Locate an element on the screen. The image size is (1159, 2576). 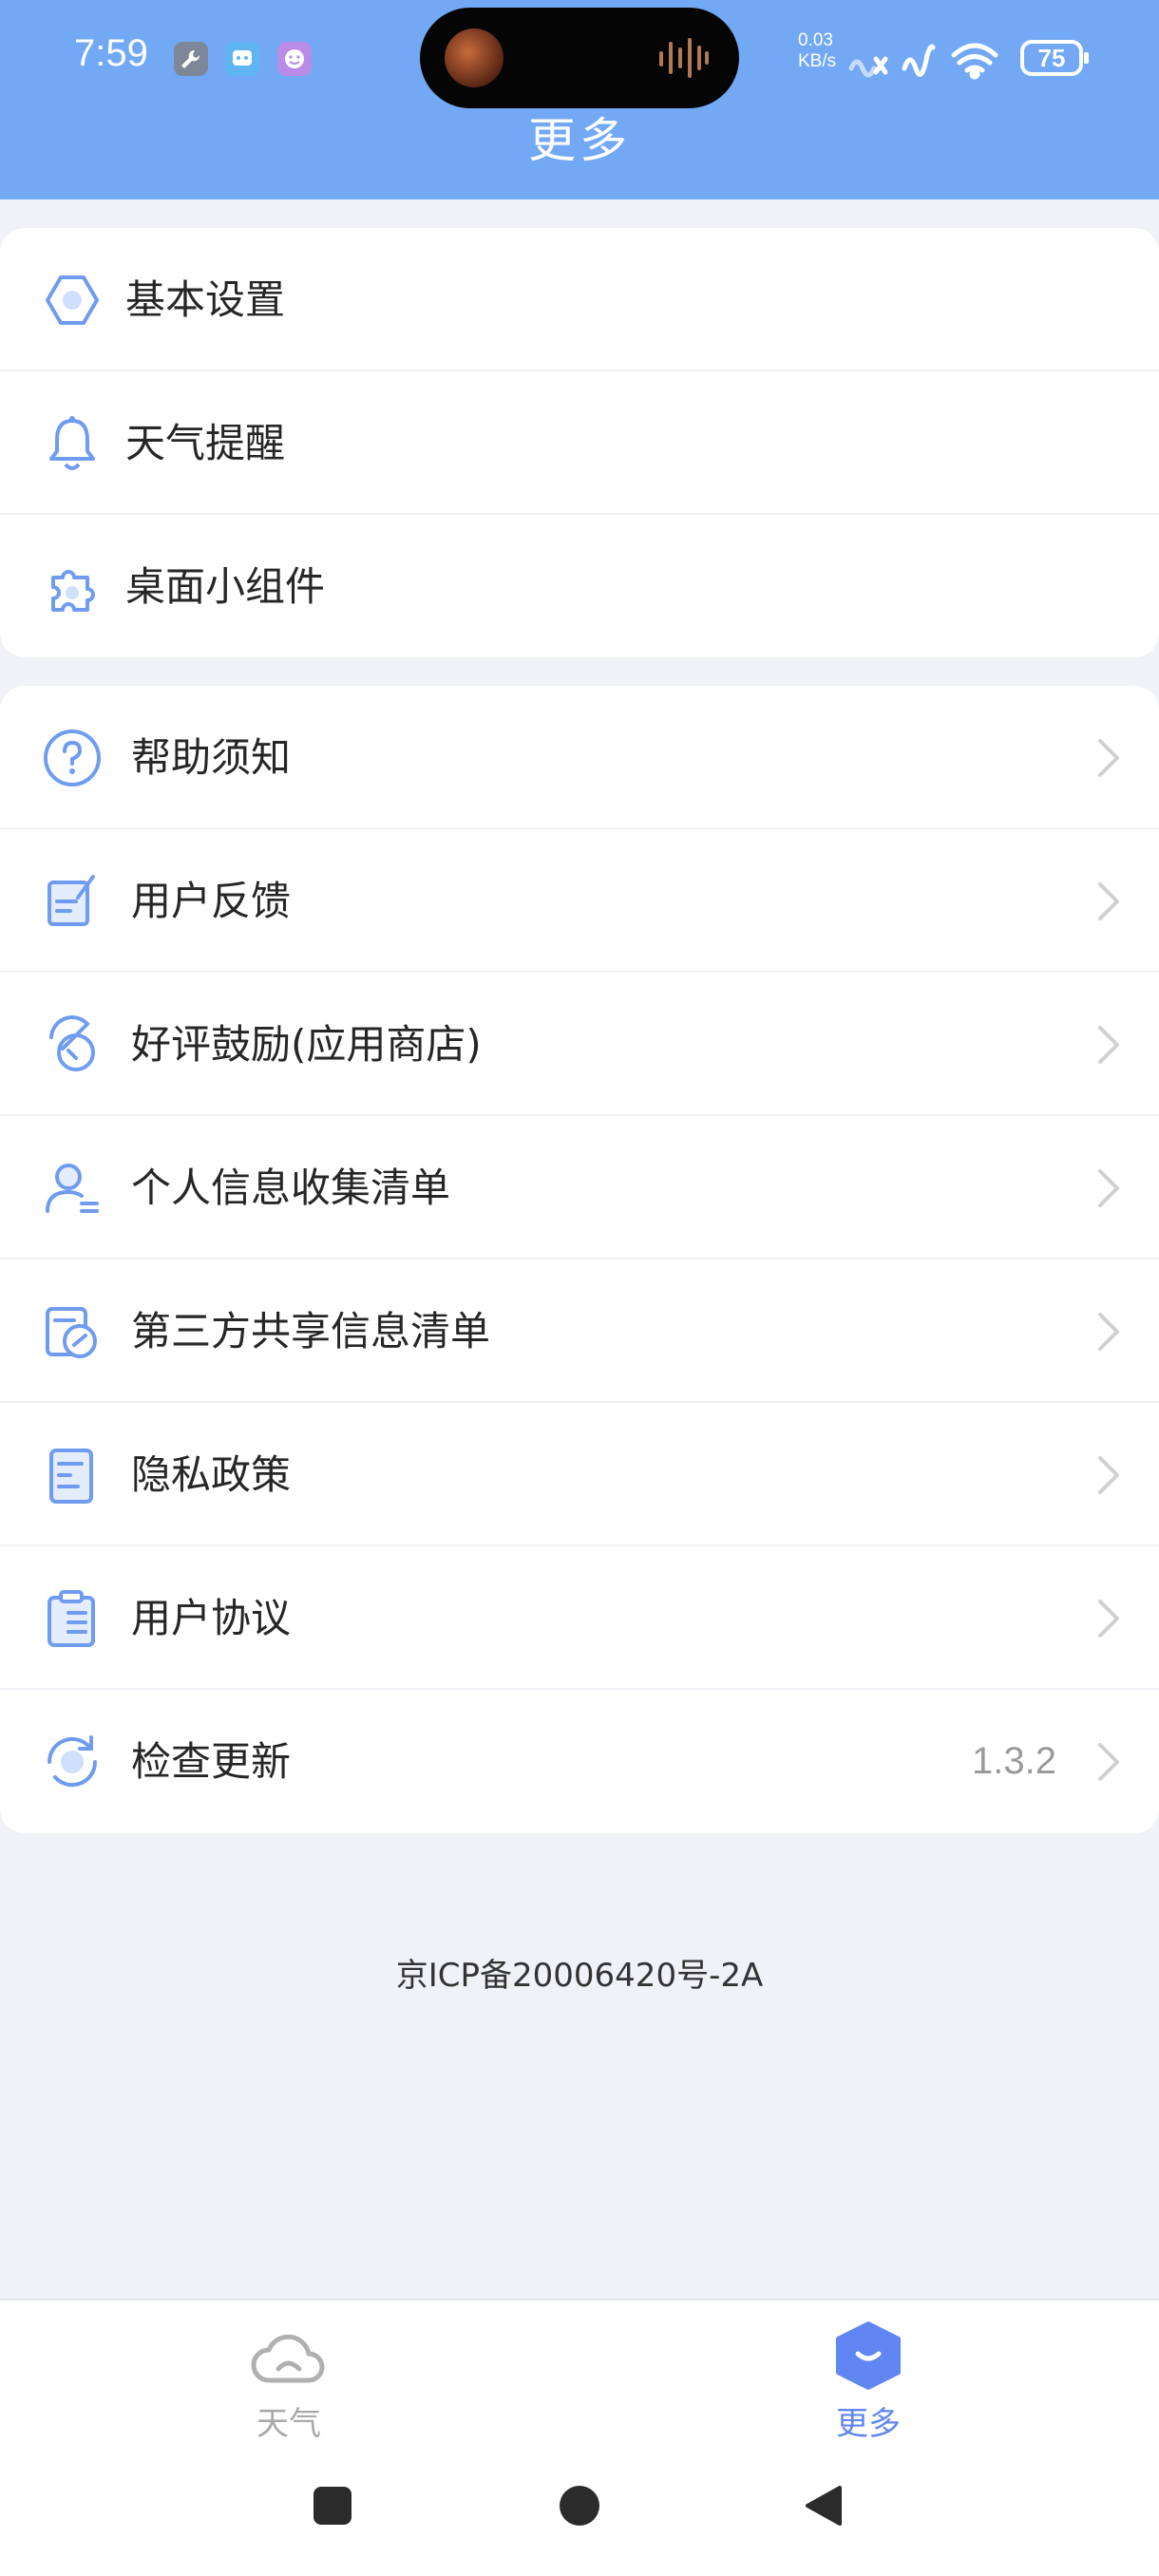
share-link-icon is located at coordinates (72, 1331).